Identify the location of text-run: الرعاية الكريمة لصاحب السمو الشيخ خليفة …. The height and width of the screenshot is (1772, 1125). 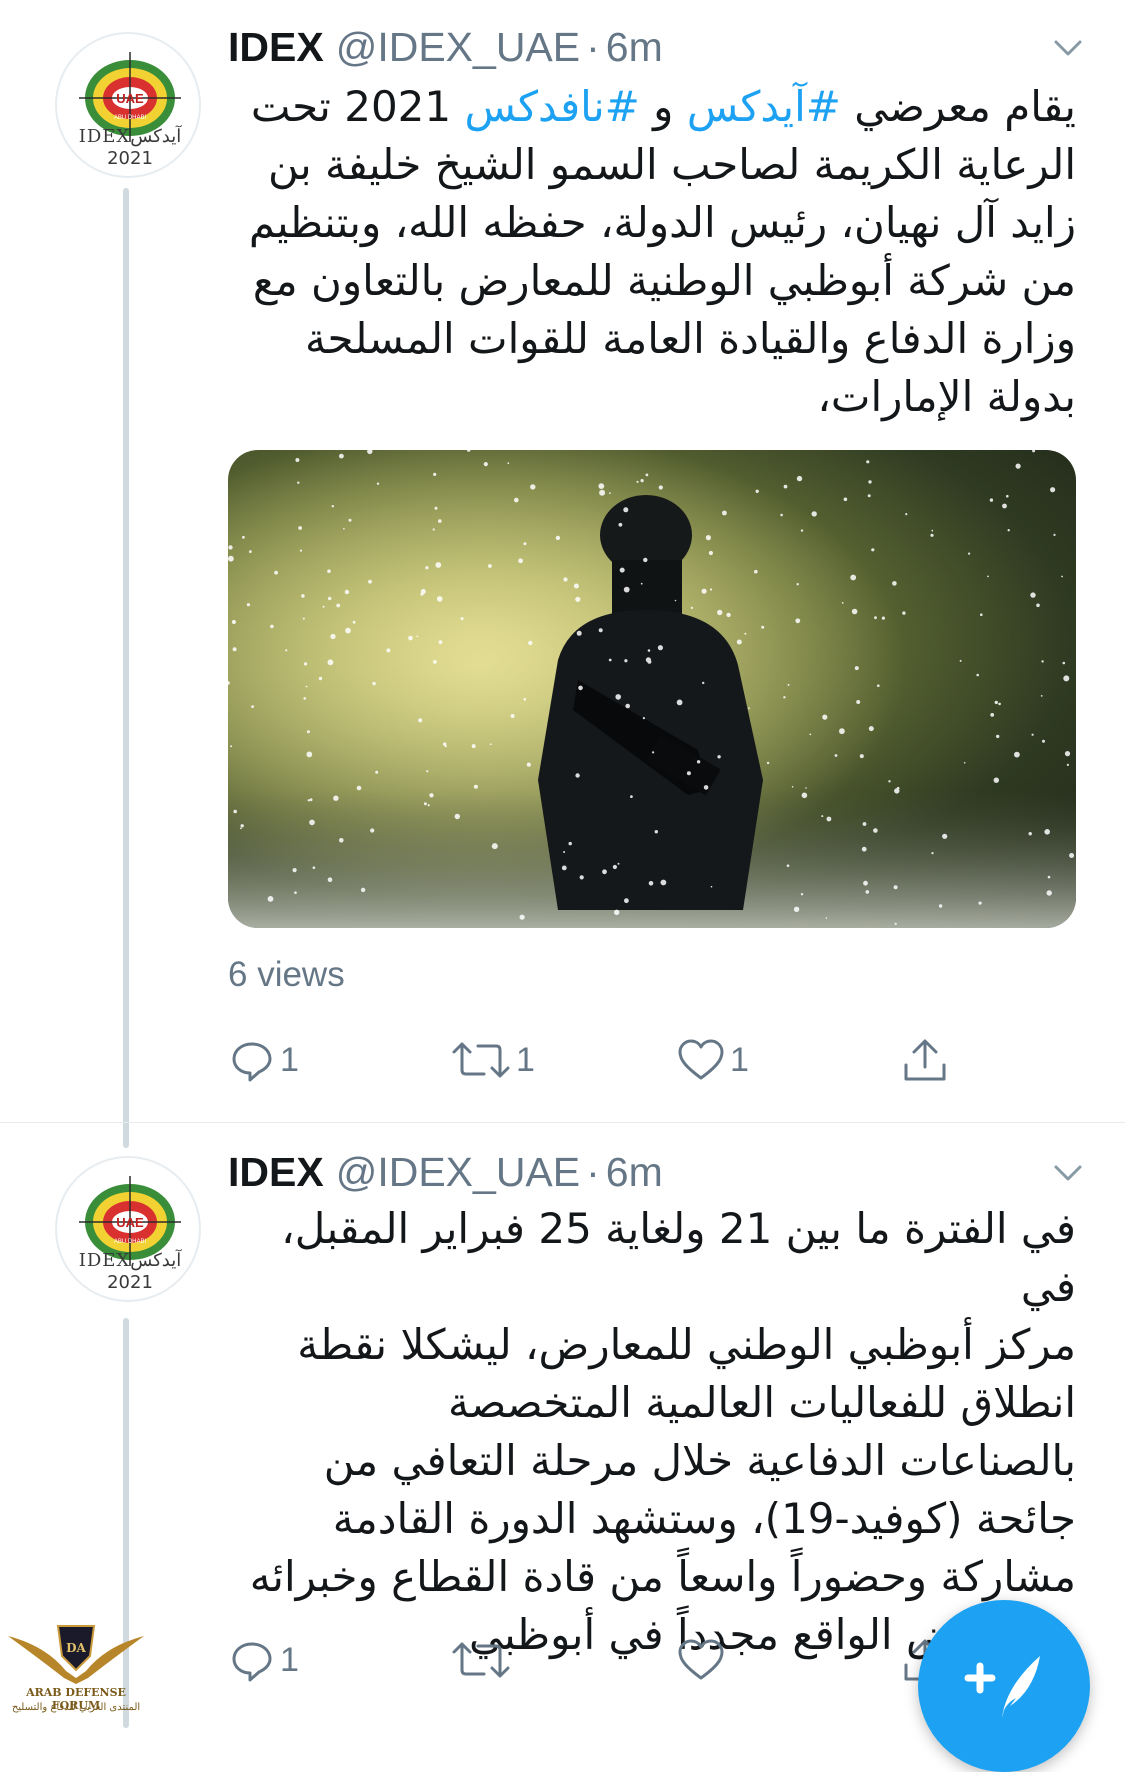
(672, 164).